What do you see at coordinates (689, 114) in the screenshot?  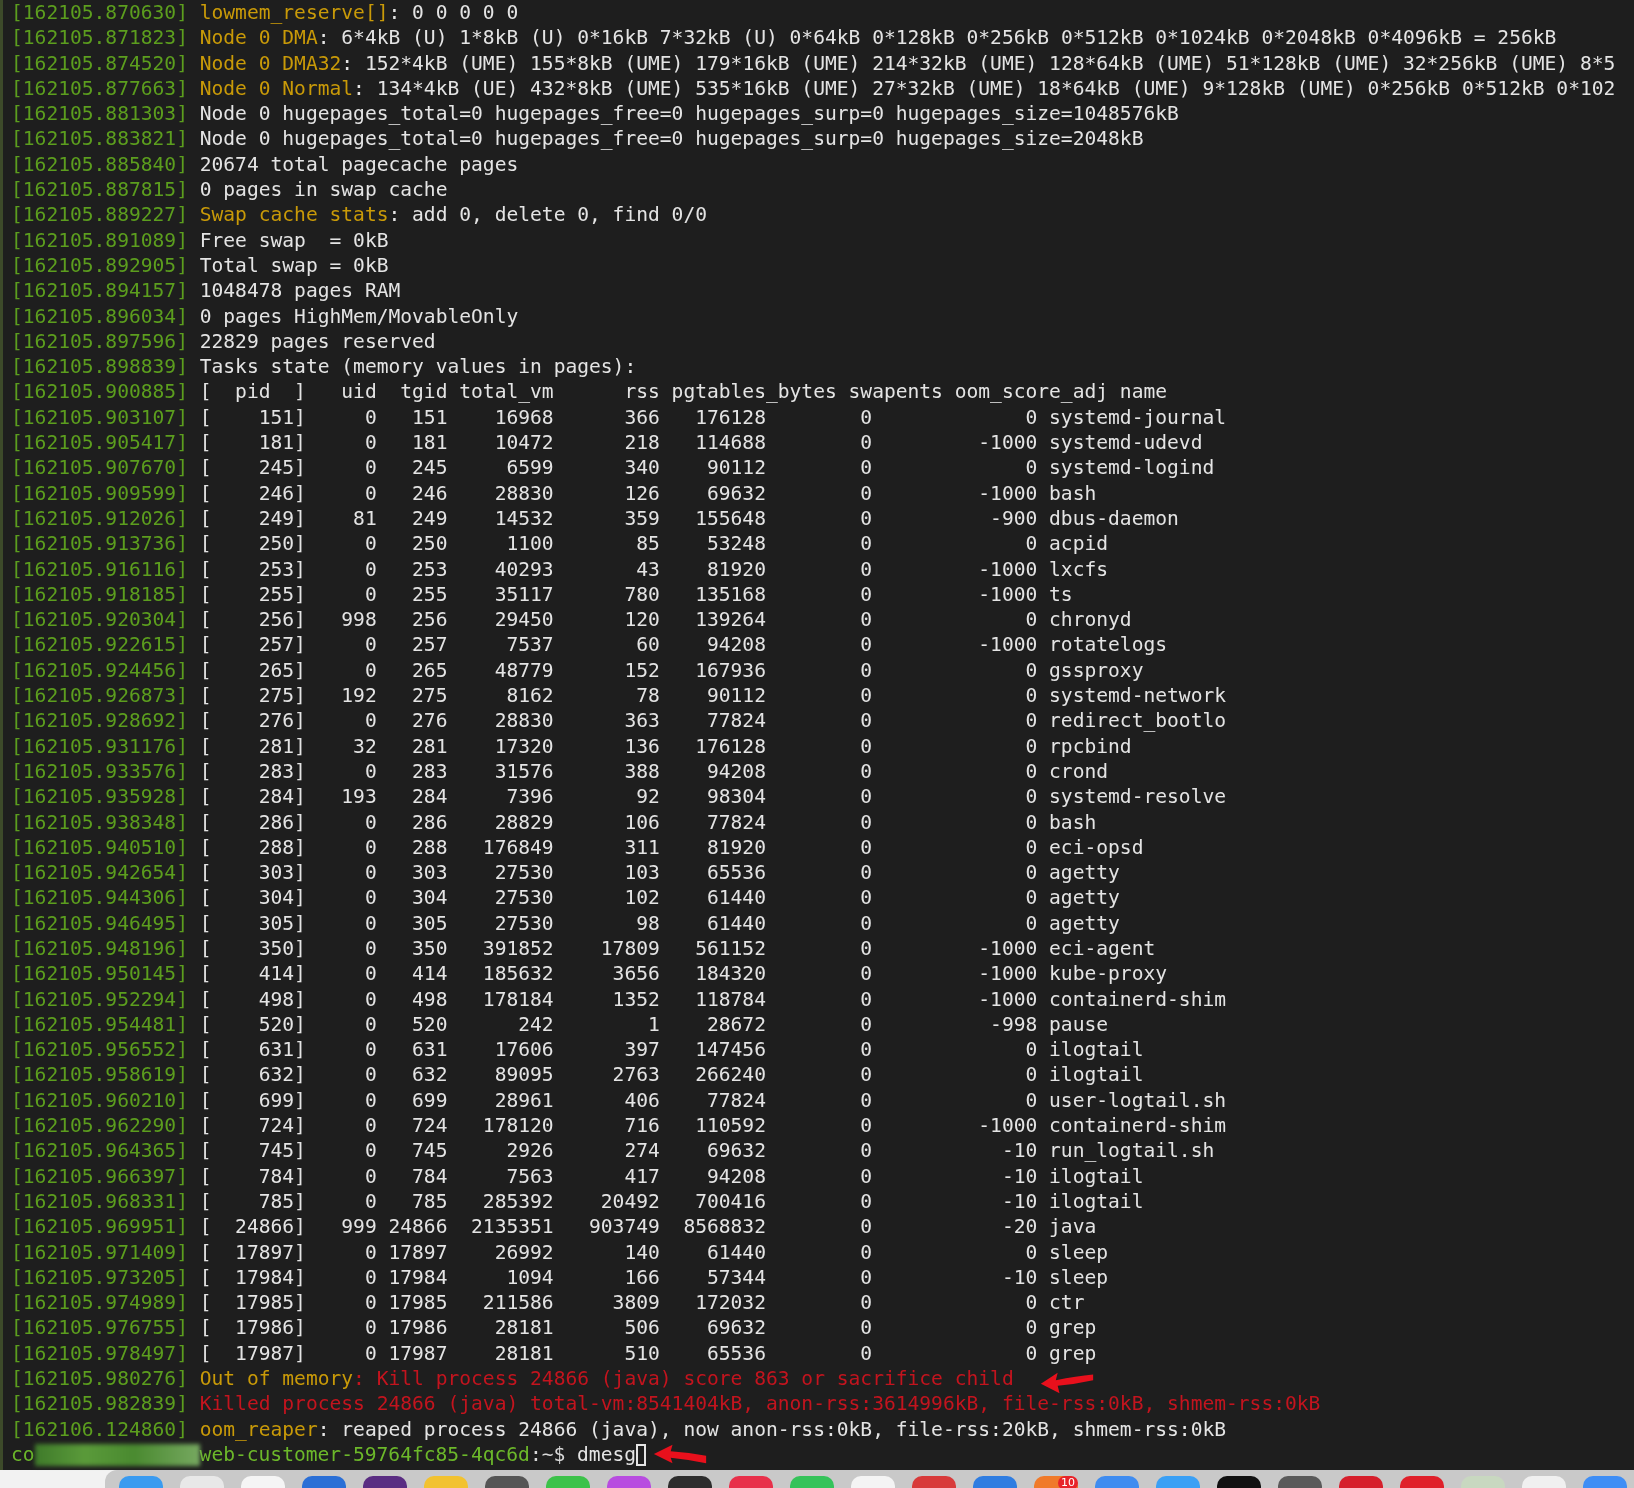 I see `log-message: Node 0 hugepages_total=0 hugepages_free=0 hugepages_surp=0 hugepages_size=1048576kB` at bounding box center [689, 114].